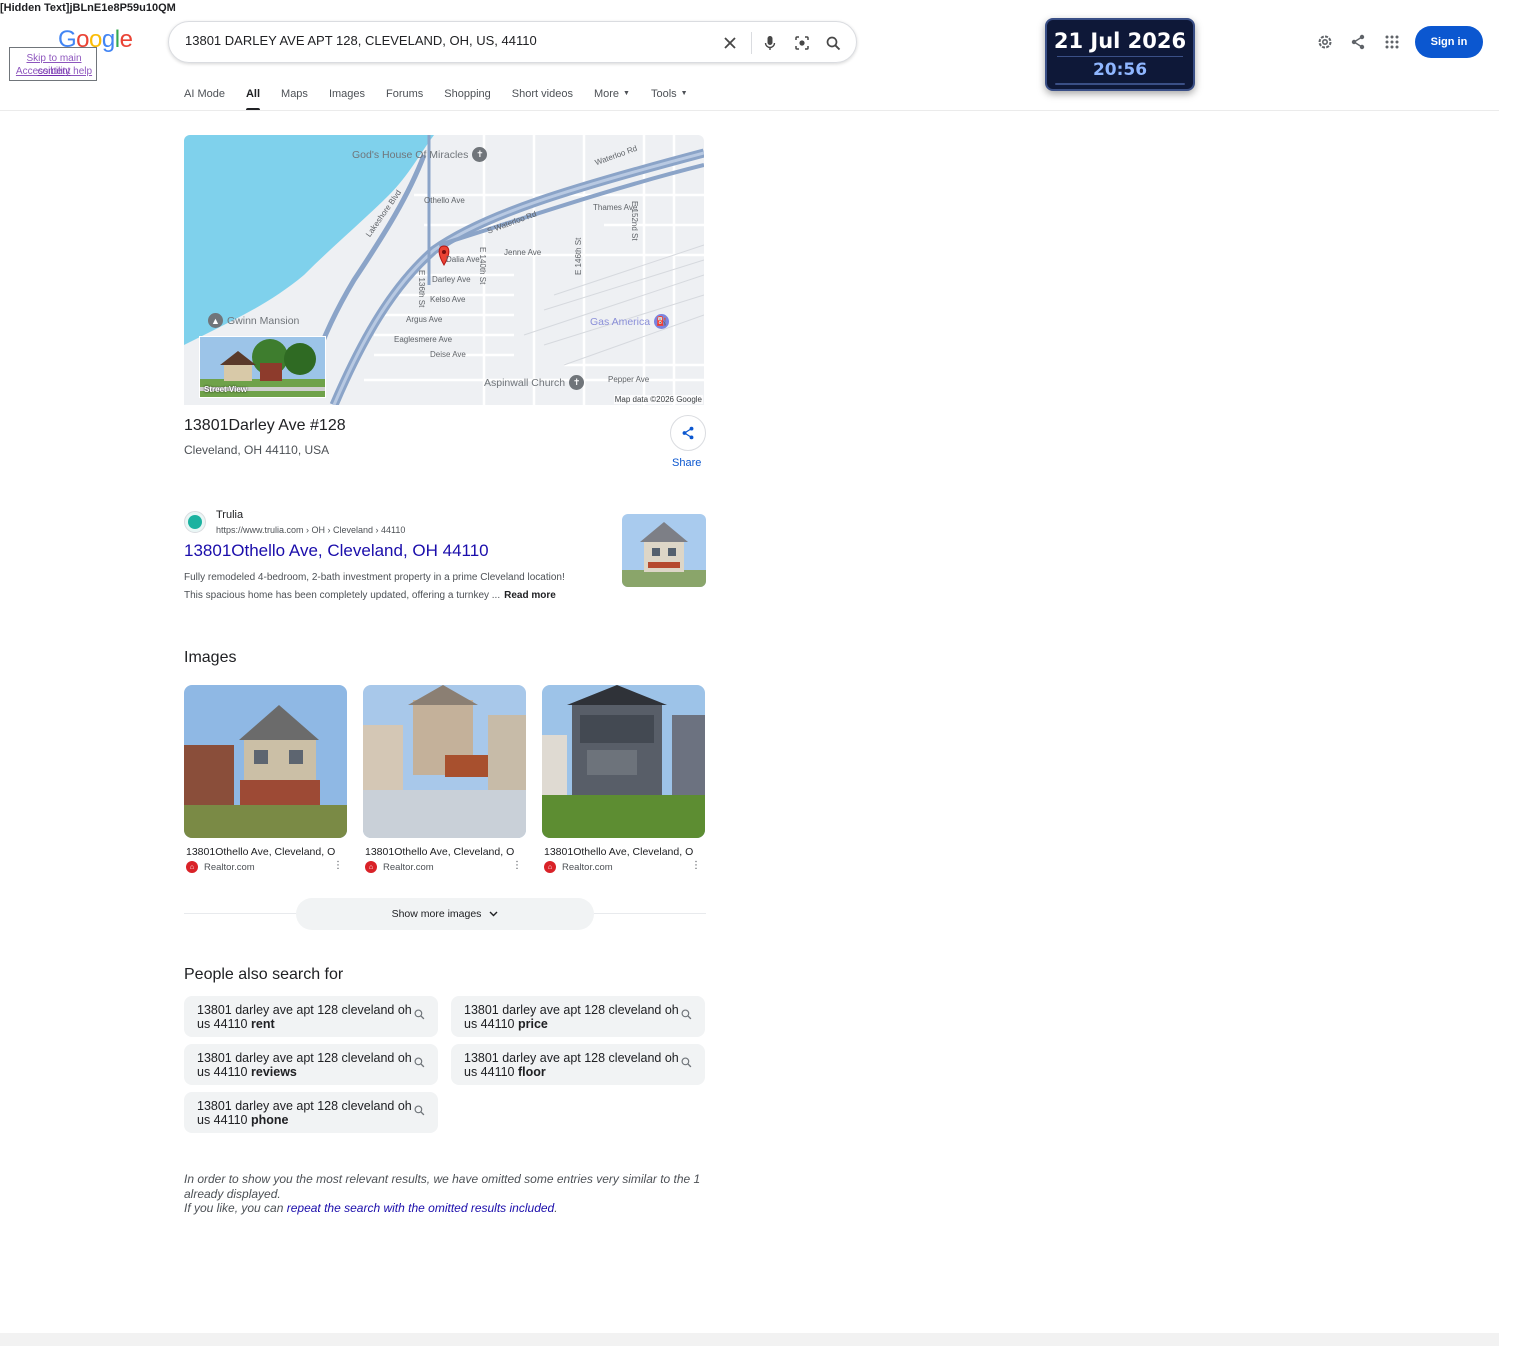  Describe the element at coordinates (658, 399) in the screenshot. I see `map-credit: Map data ©2026 Google` at that location.